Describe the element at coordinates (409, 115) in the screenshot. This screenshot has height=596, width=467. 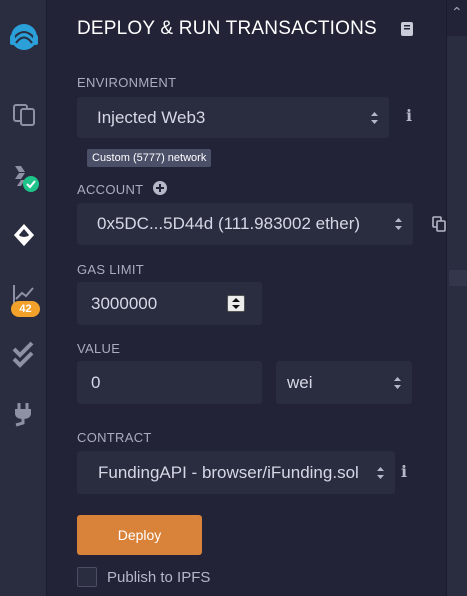
I see `environment-info-icon: i` at that location.